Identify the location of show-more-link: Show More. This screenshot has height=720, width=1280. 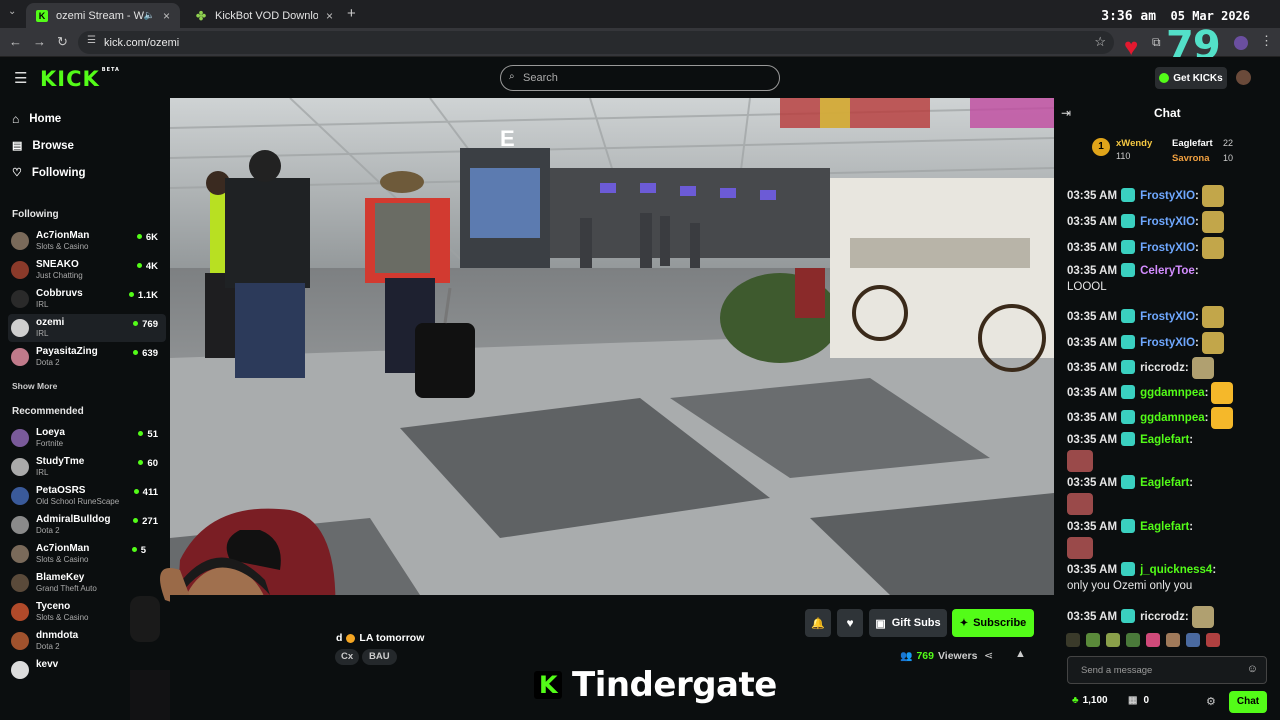
(34, 386).